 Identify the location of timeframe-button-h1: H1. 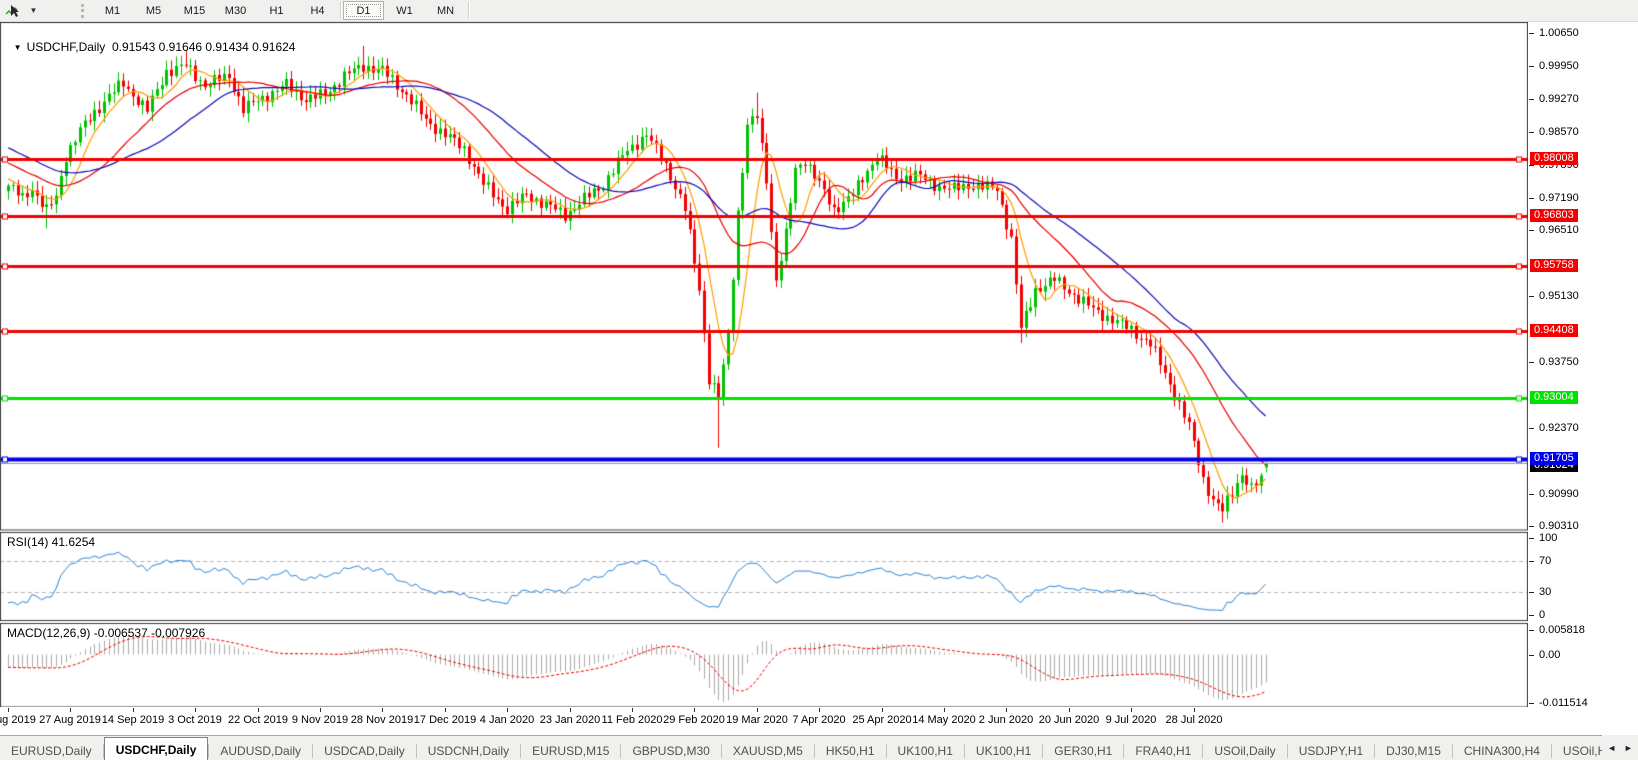
(276, 10).